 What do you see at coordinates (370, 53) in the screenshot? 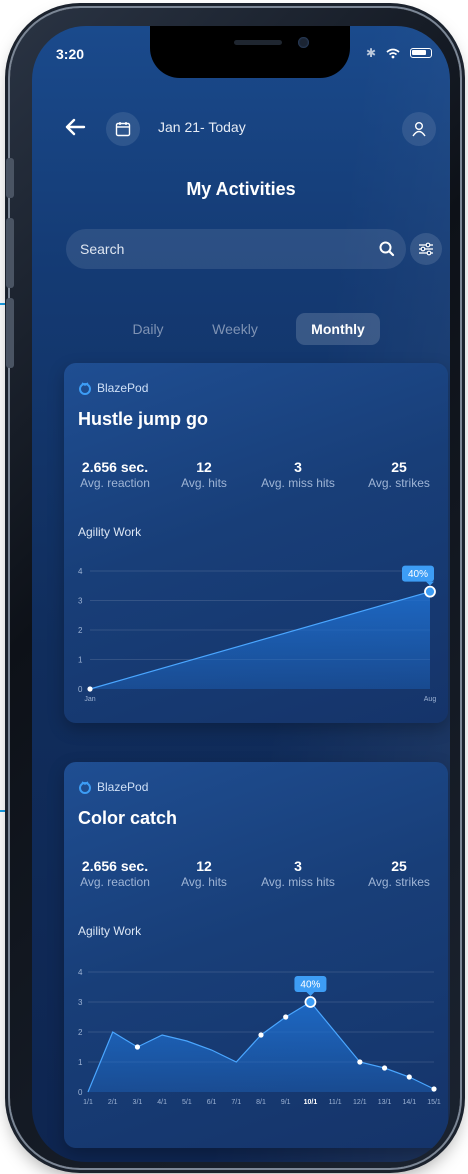
I see `bluetooth-icon: ✱` at bounding box center [370, 53].